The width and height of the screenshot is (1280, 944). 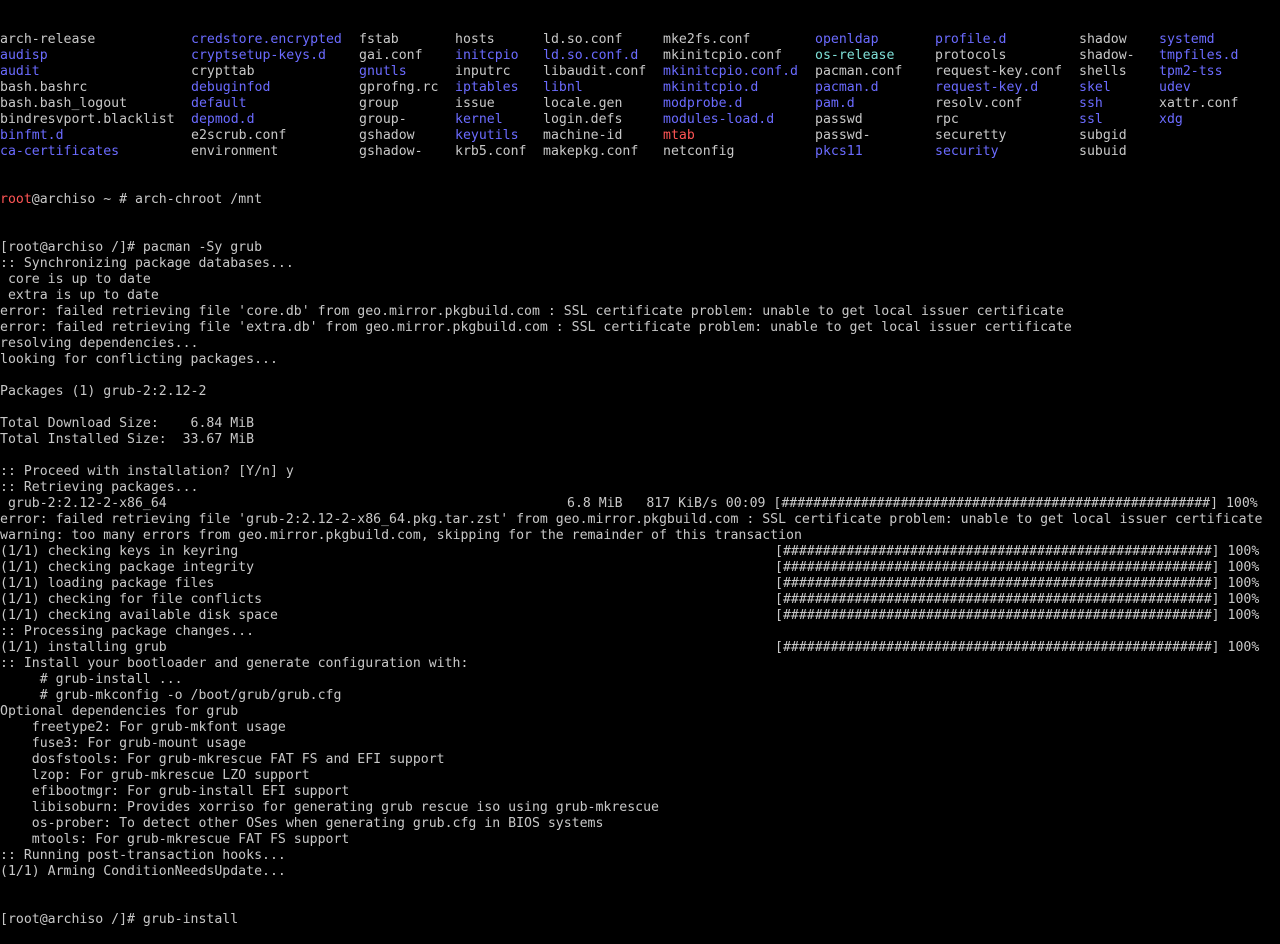 What do you see at coordinates (16, 199) in the screenshot?
I see `prompt-user: root` at bounding box center [16, 199].